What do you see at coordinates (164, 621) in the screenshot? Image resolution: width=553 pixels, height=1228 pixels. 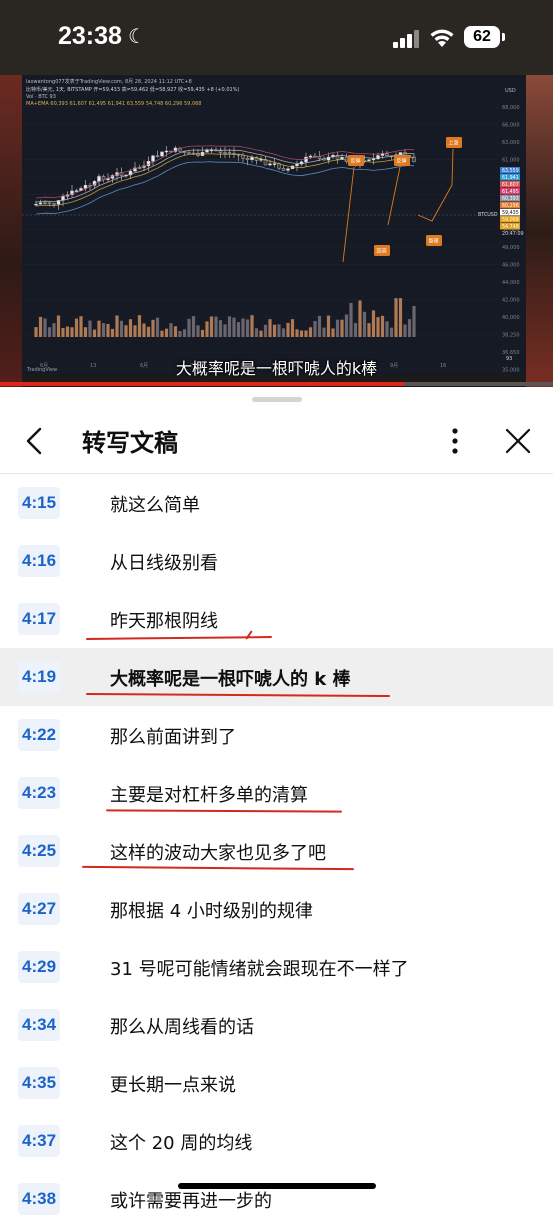 I see `transcript-text: 昨天那根阴线` at bounding box center [164, 621].